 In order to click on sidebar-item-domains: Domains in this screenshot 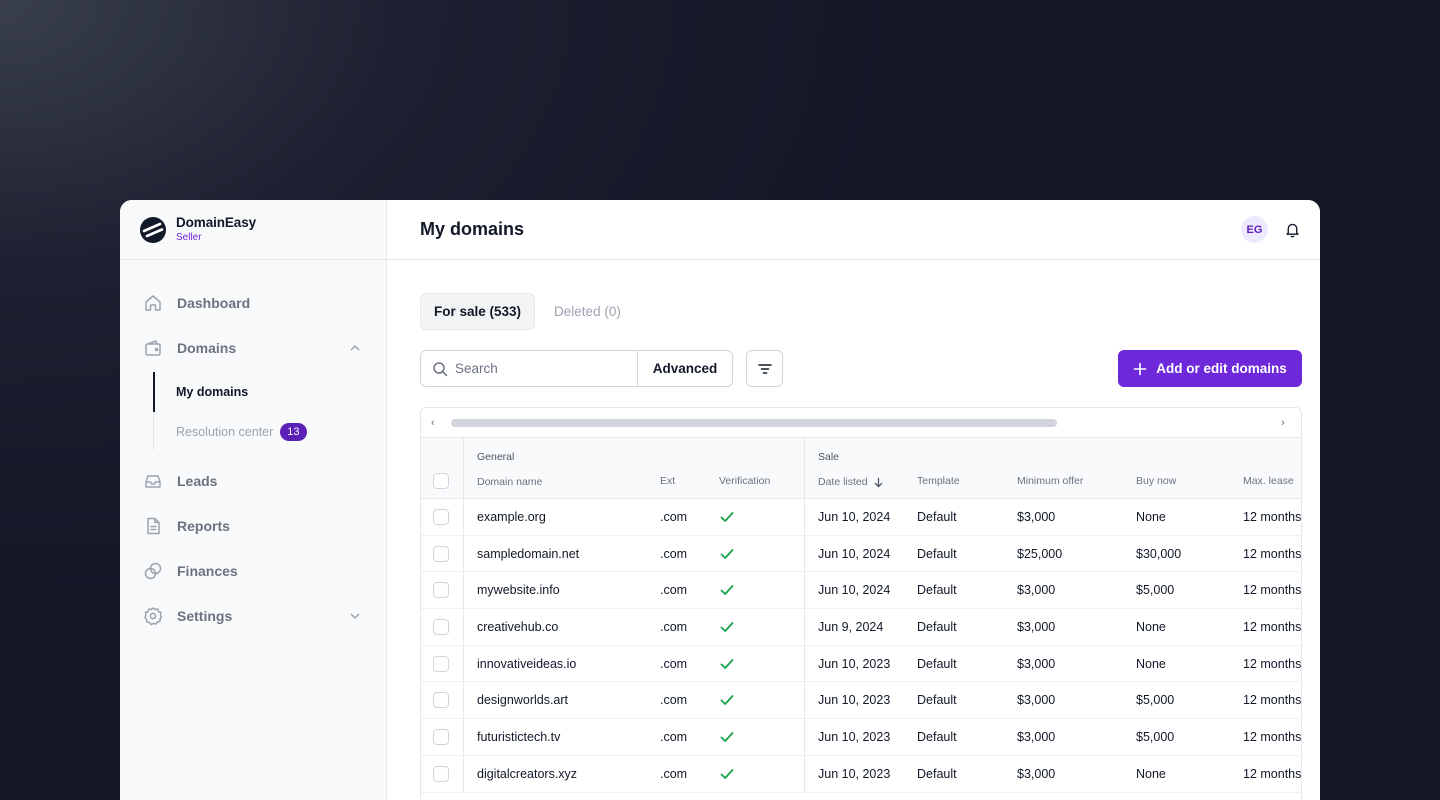, I will do `click(253, 347)`.